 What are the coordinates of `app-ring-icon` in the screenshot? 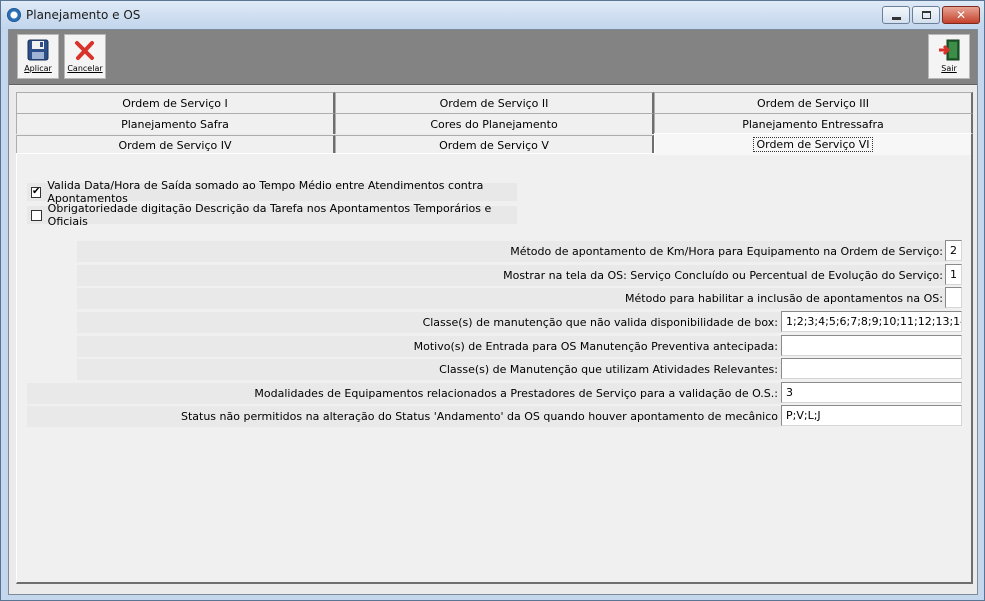 It's located at (14, 15).